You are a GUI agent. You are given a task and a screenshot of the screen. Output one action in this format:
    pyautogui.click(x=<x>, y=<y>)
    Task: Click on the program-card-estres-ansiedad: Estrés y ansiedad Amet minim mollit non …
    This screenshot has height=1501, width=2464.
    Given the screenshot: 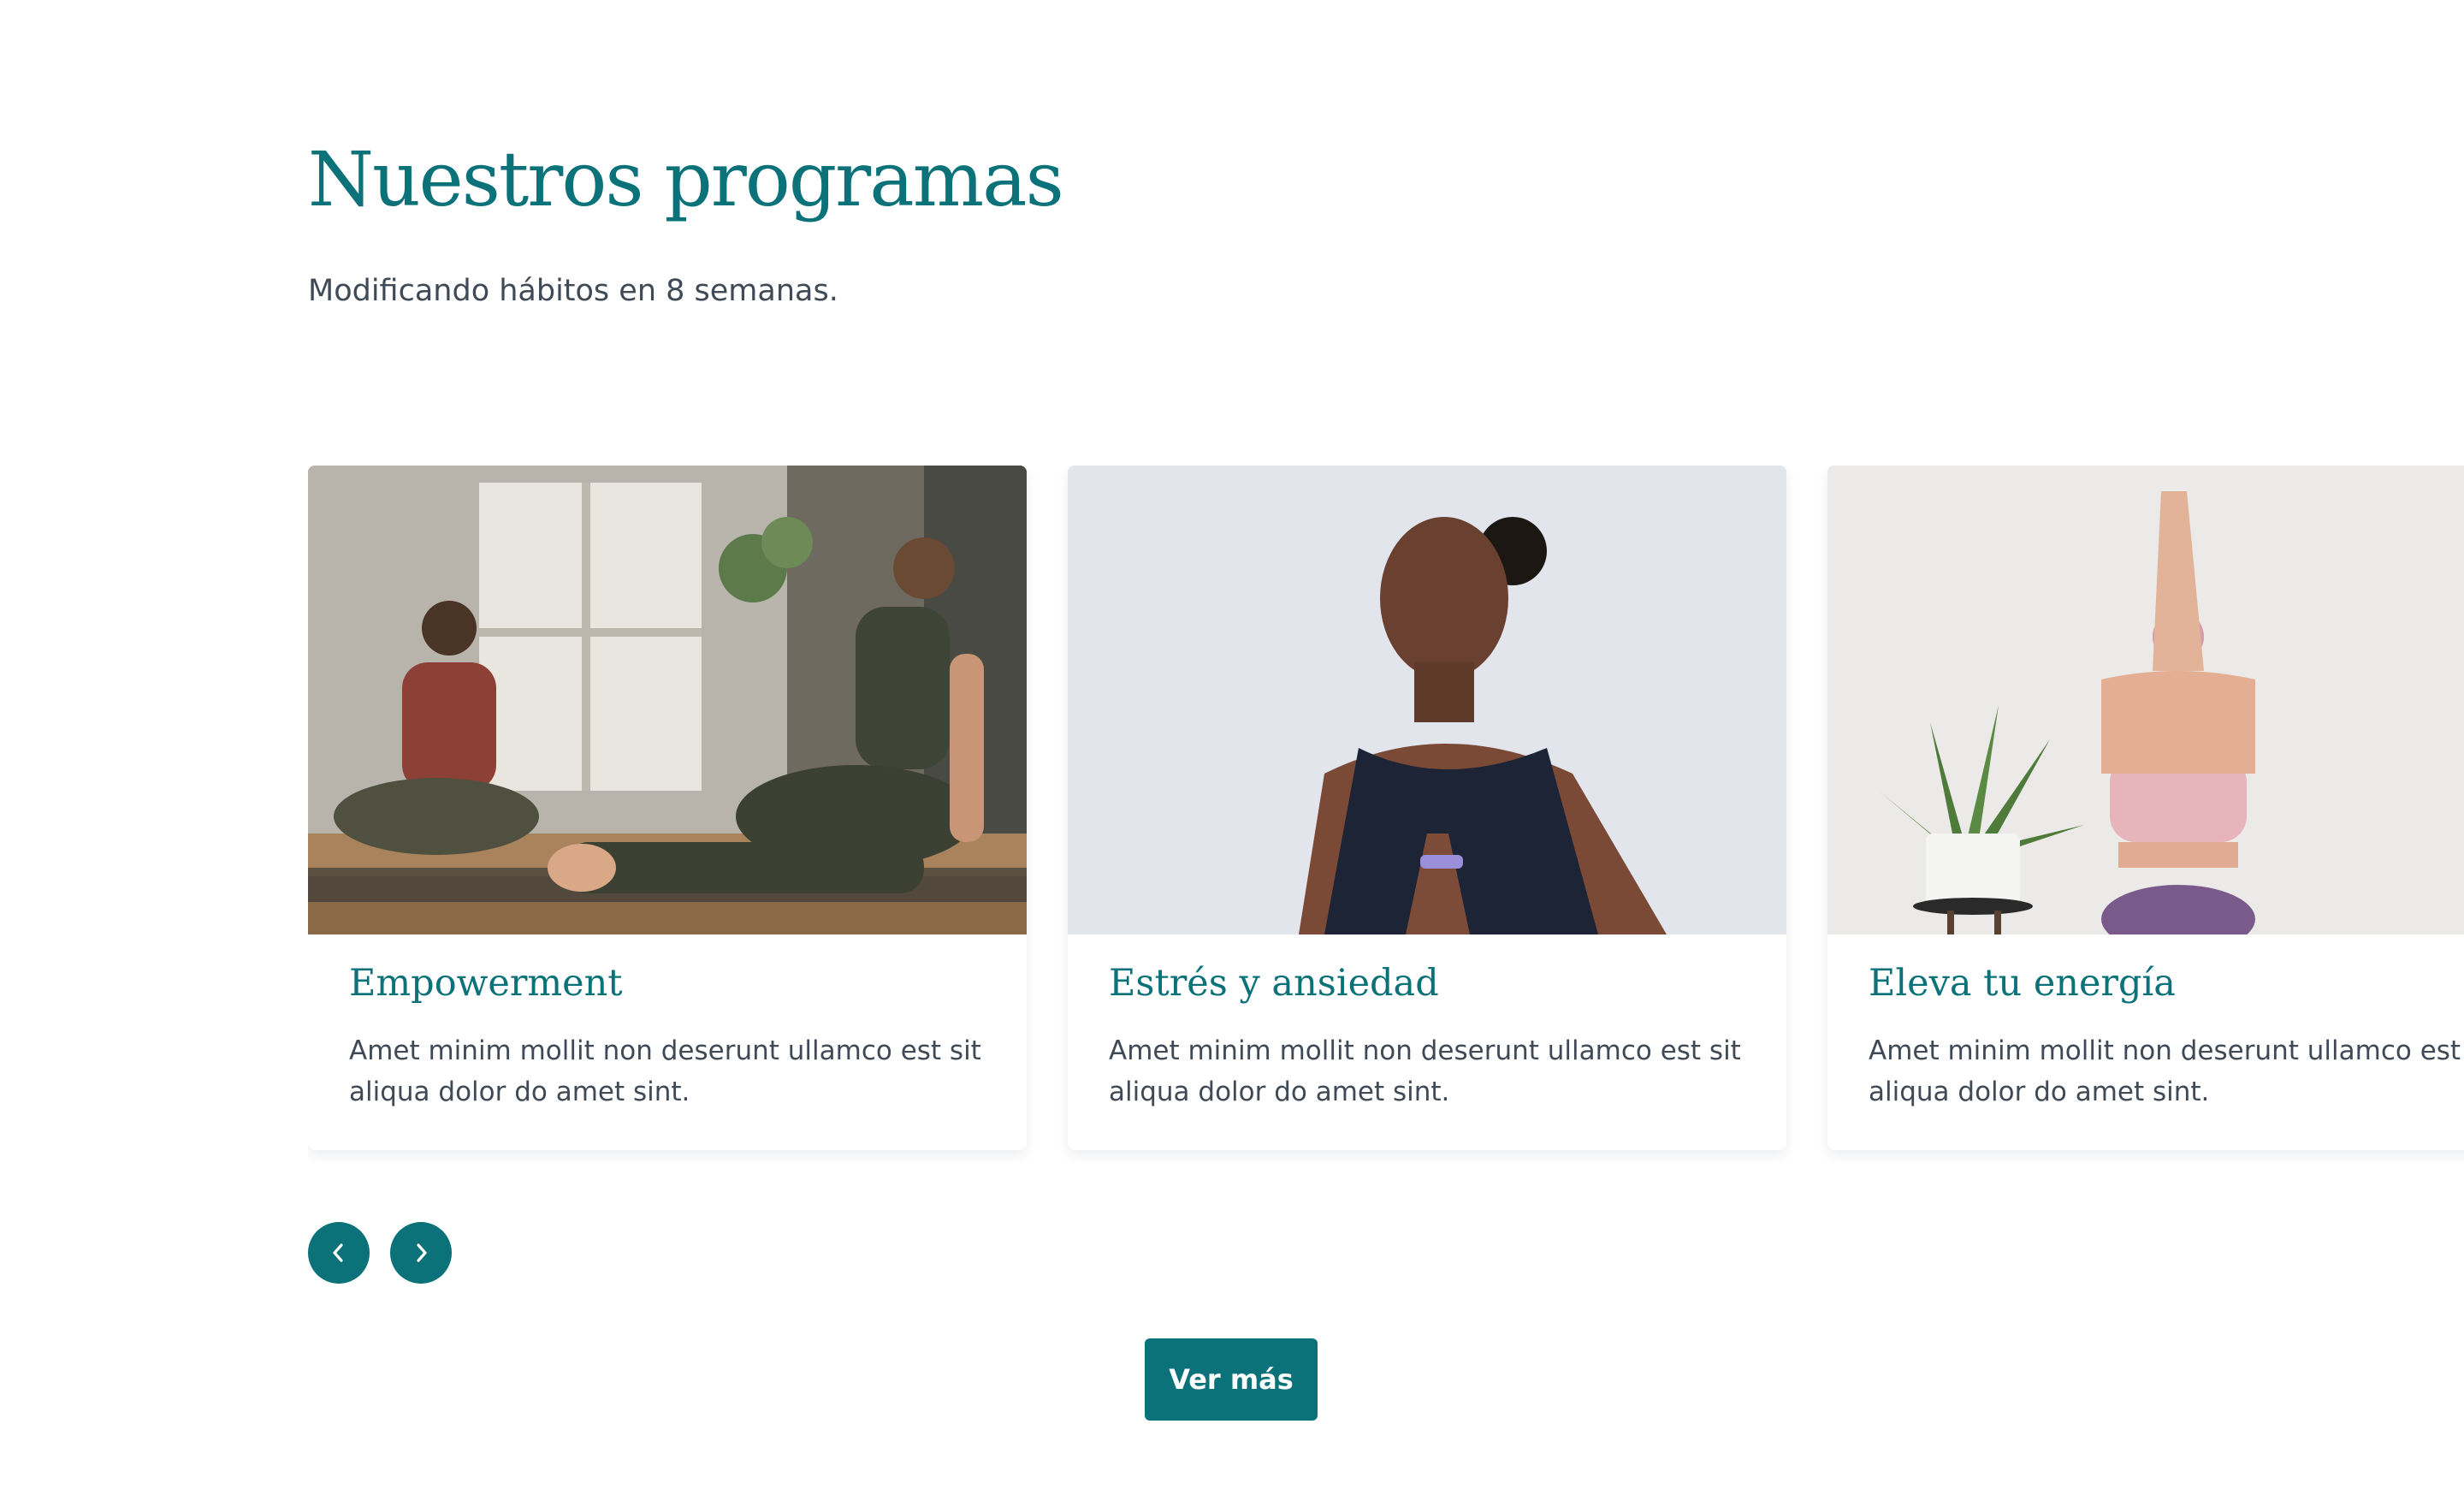 What is the action you would take?
    pyautogui.click(x=1427, y=808)
    